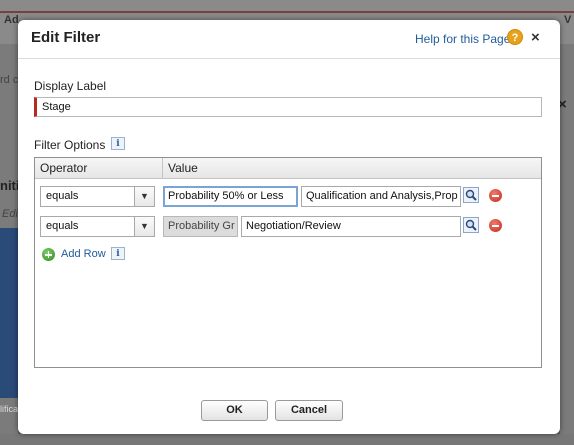  What do you see at coordinates (462, 39) in the screenshot?
I see `help-link: Help for this Page` at bounding box center [462, 39].